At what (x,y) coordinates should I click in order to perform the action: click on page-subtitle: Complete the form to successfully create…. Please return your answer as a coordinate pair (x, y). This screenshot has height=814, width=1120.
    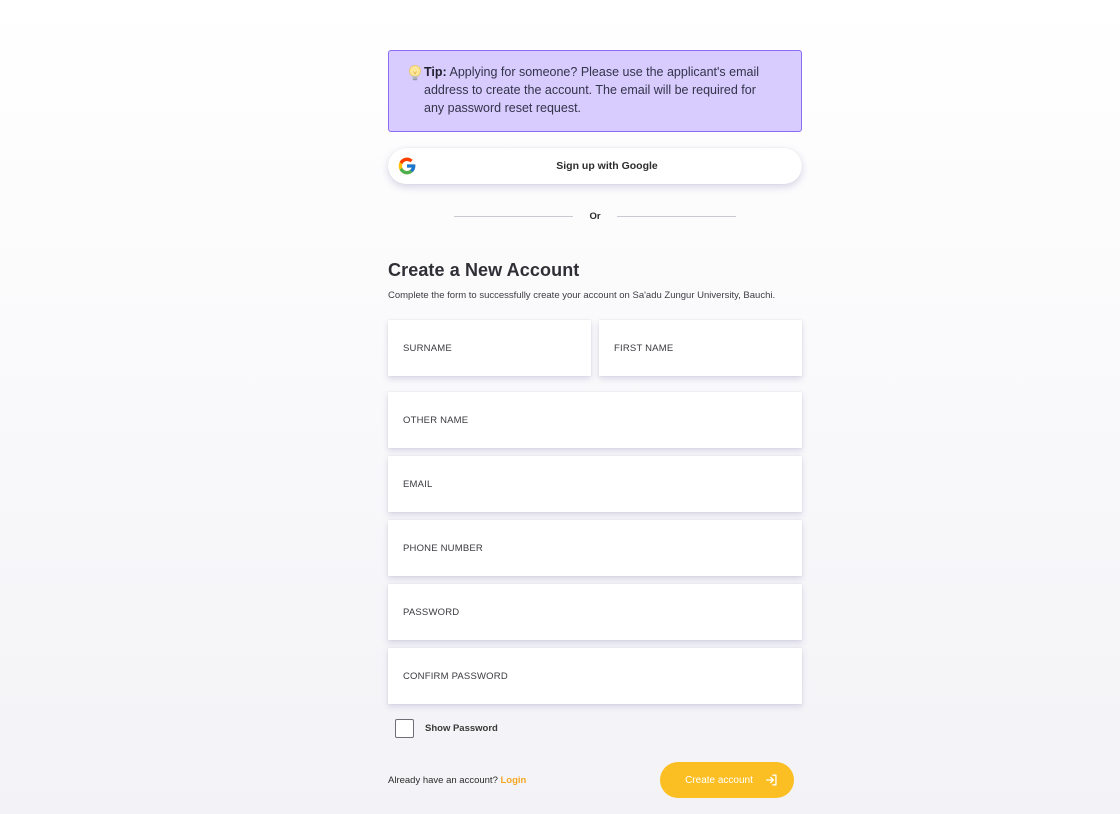
    Looking at the image, I should click on (582, 295).